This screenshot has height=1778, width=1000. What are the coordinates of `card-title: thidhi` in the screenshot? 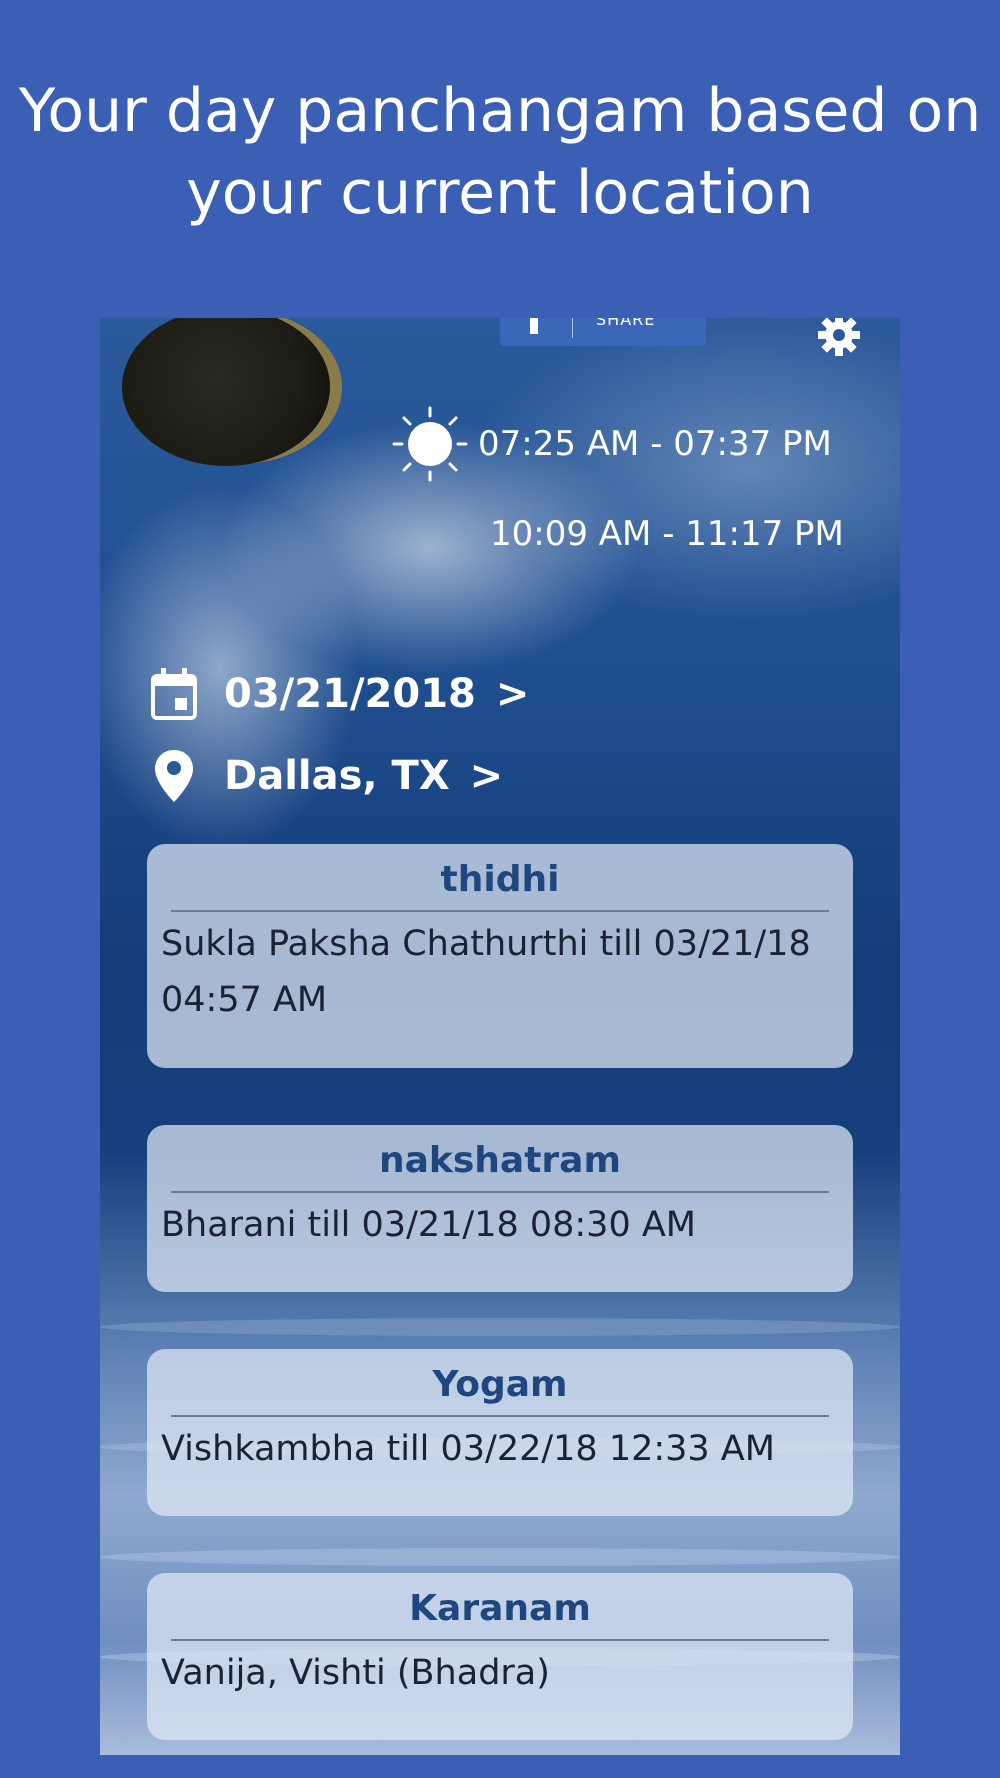 It's located at (500, 879).